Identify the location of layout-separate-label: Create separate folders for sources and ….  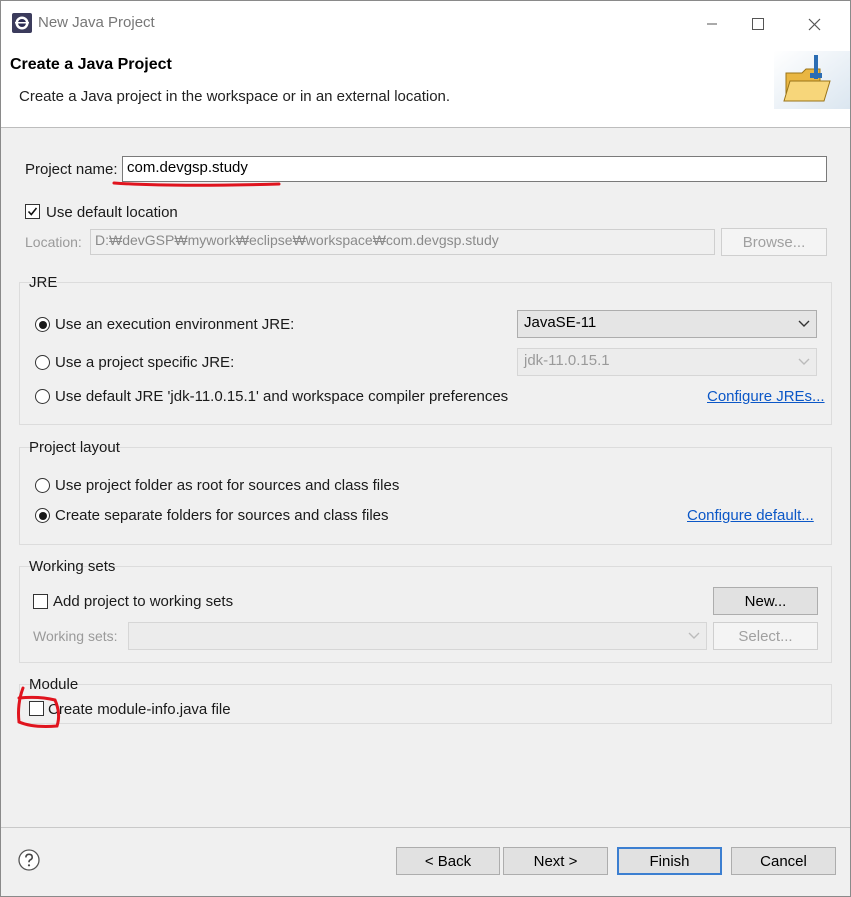
(222, 515).